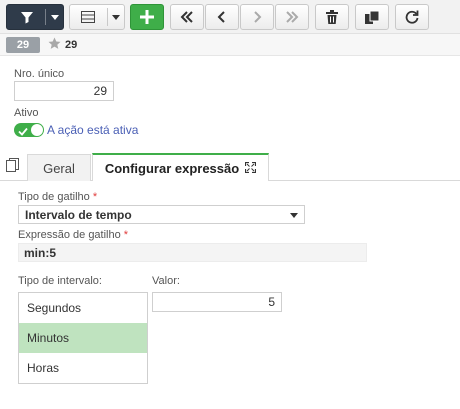 The image size is (460, 409). What do you see at coordinates (83, 308) in the screenshot?
I see `list-item-segundos: Segundos` at bounding box center [83, 308].